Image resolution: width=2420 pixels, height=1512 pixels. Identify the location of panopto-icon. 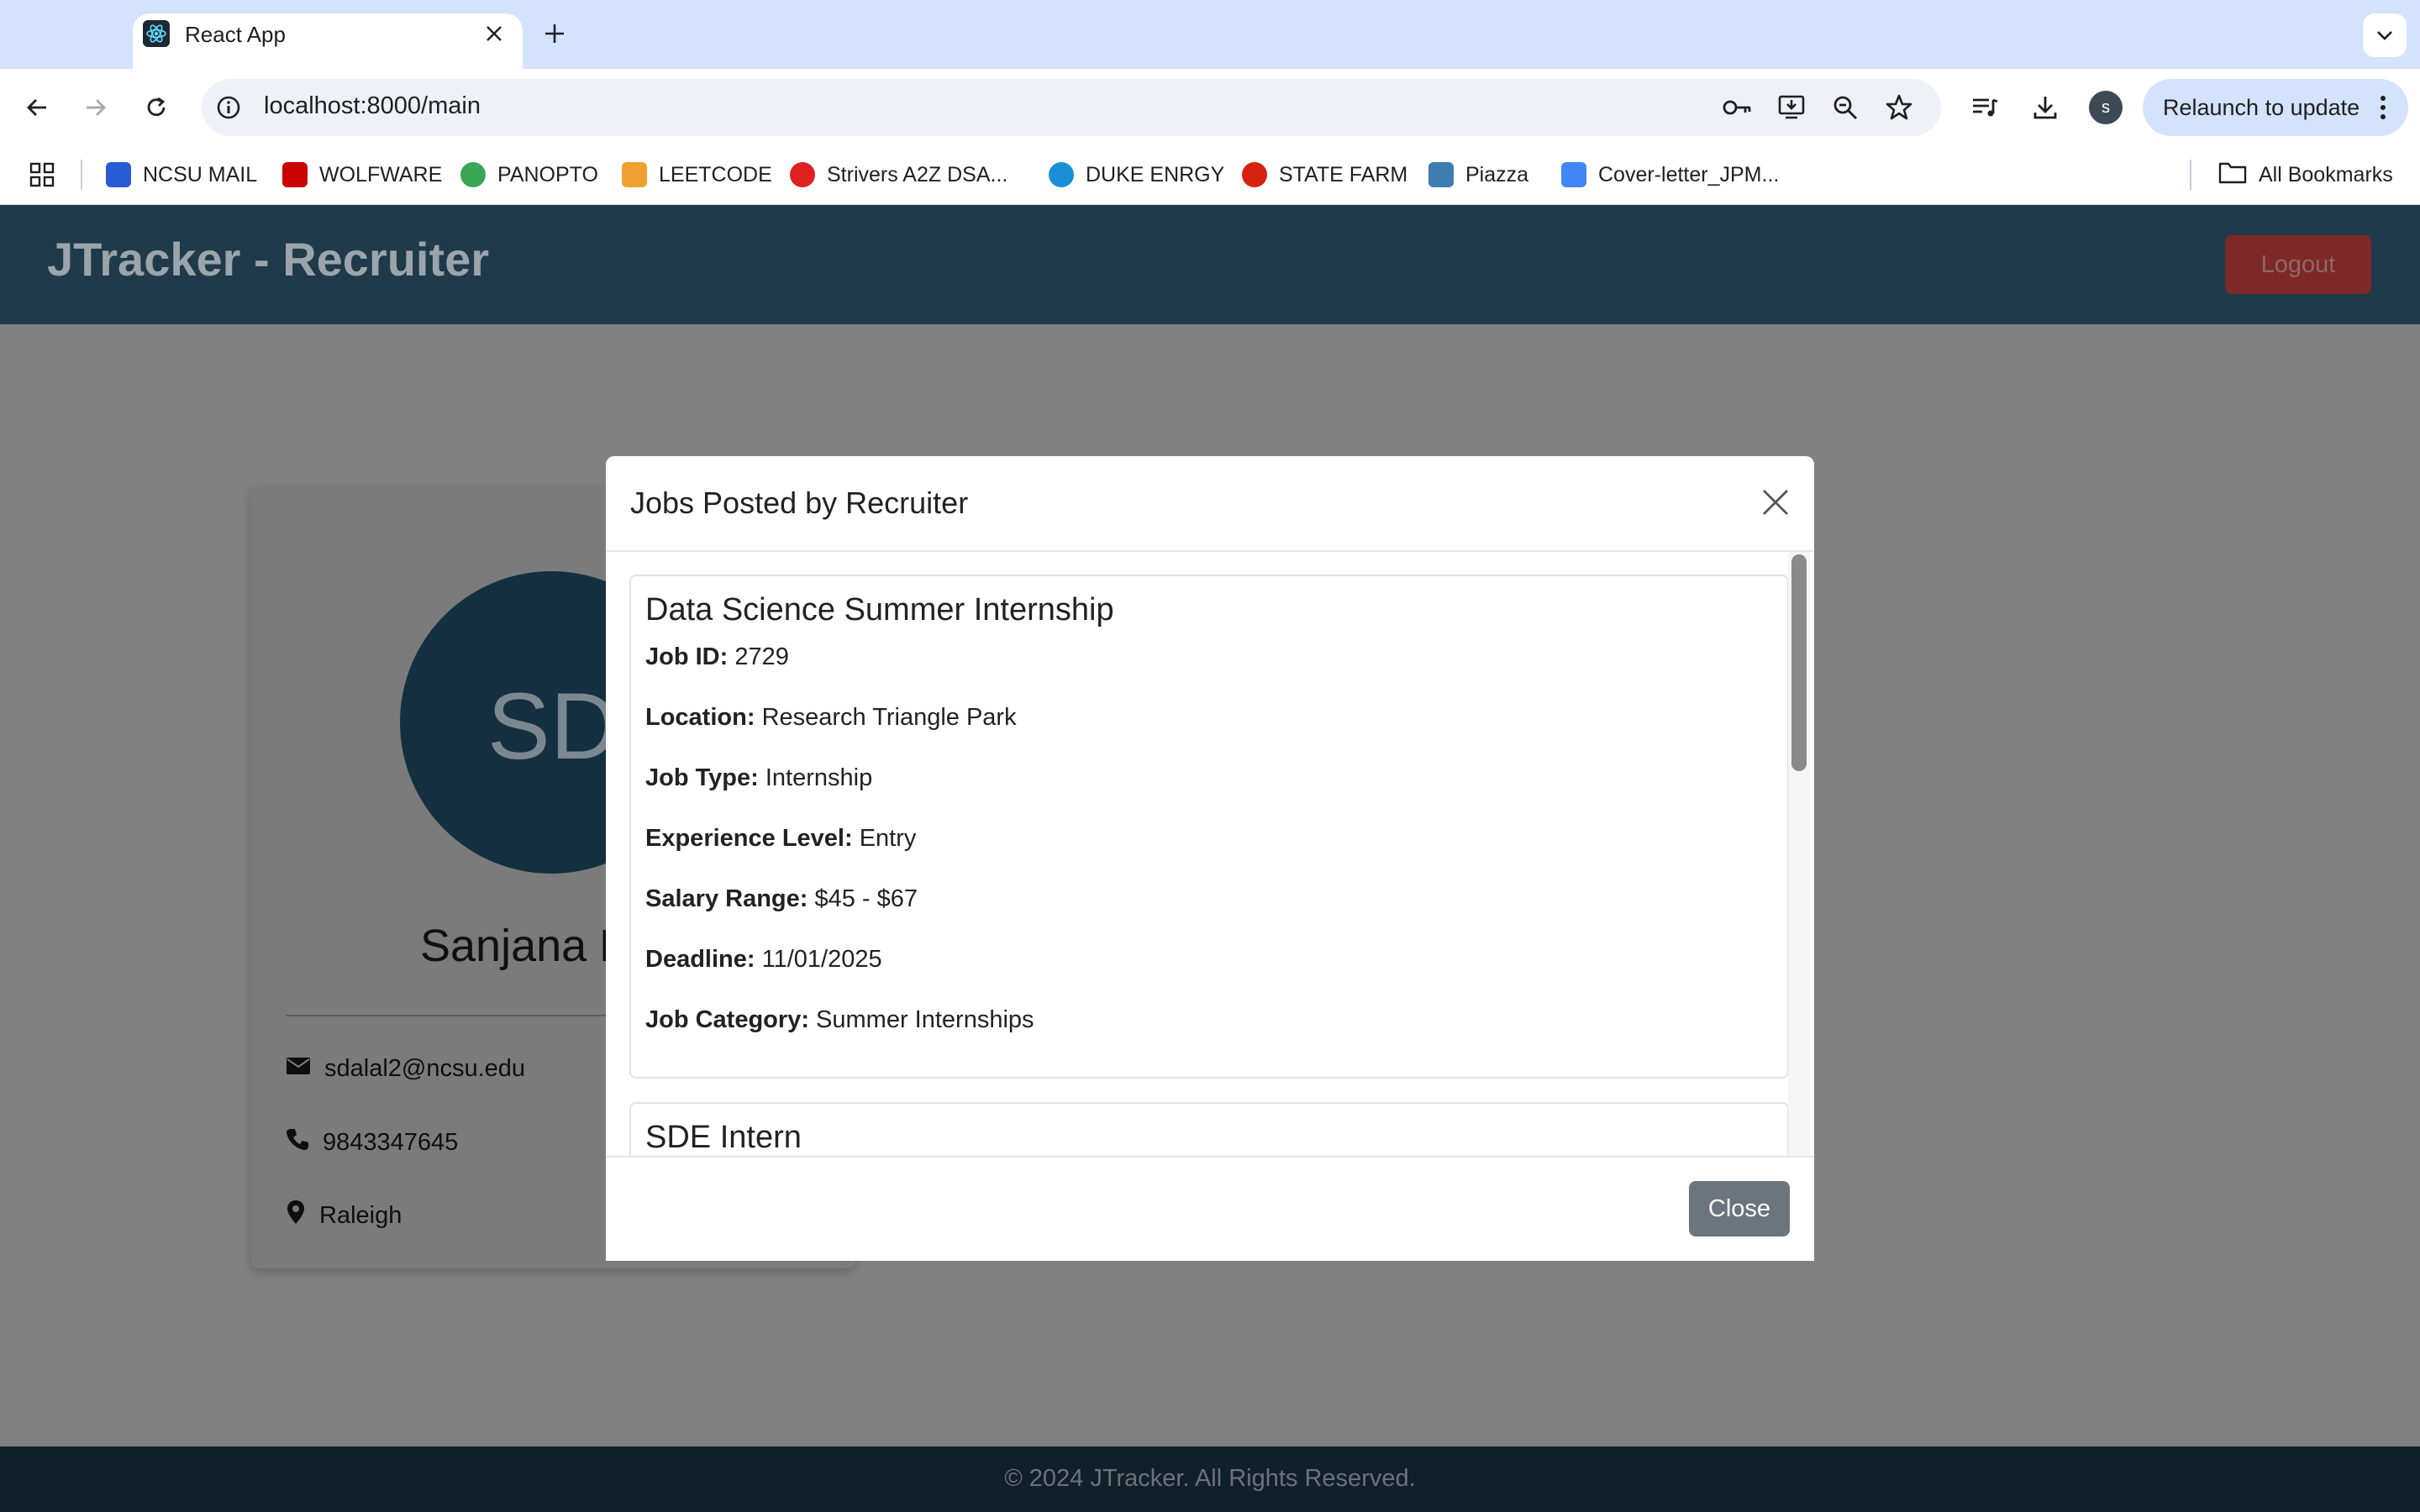
(473, 174).